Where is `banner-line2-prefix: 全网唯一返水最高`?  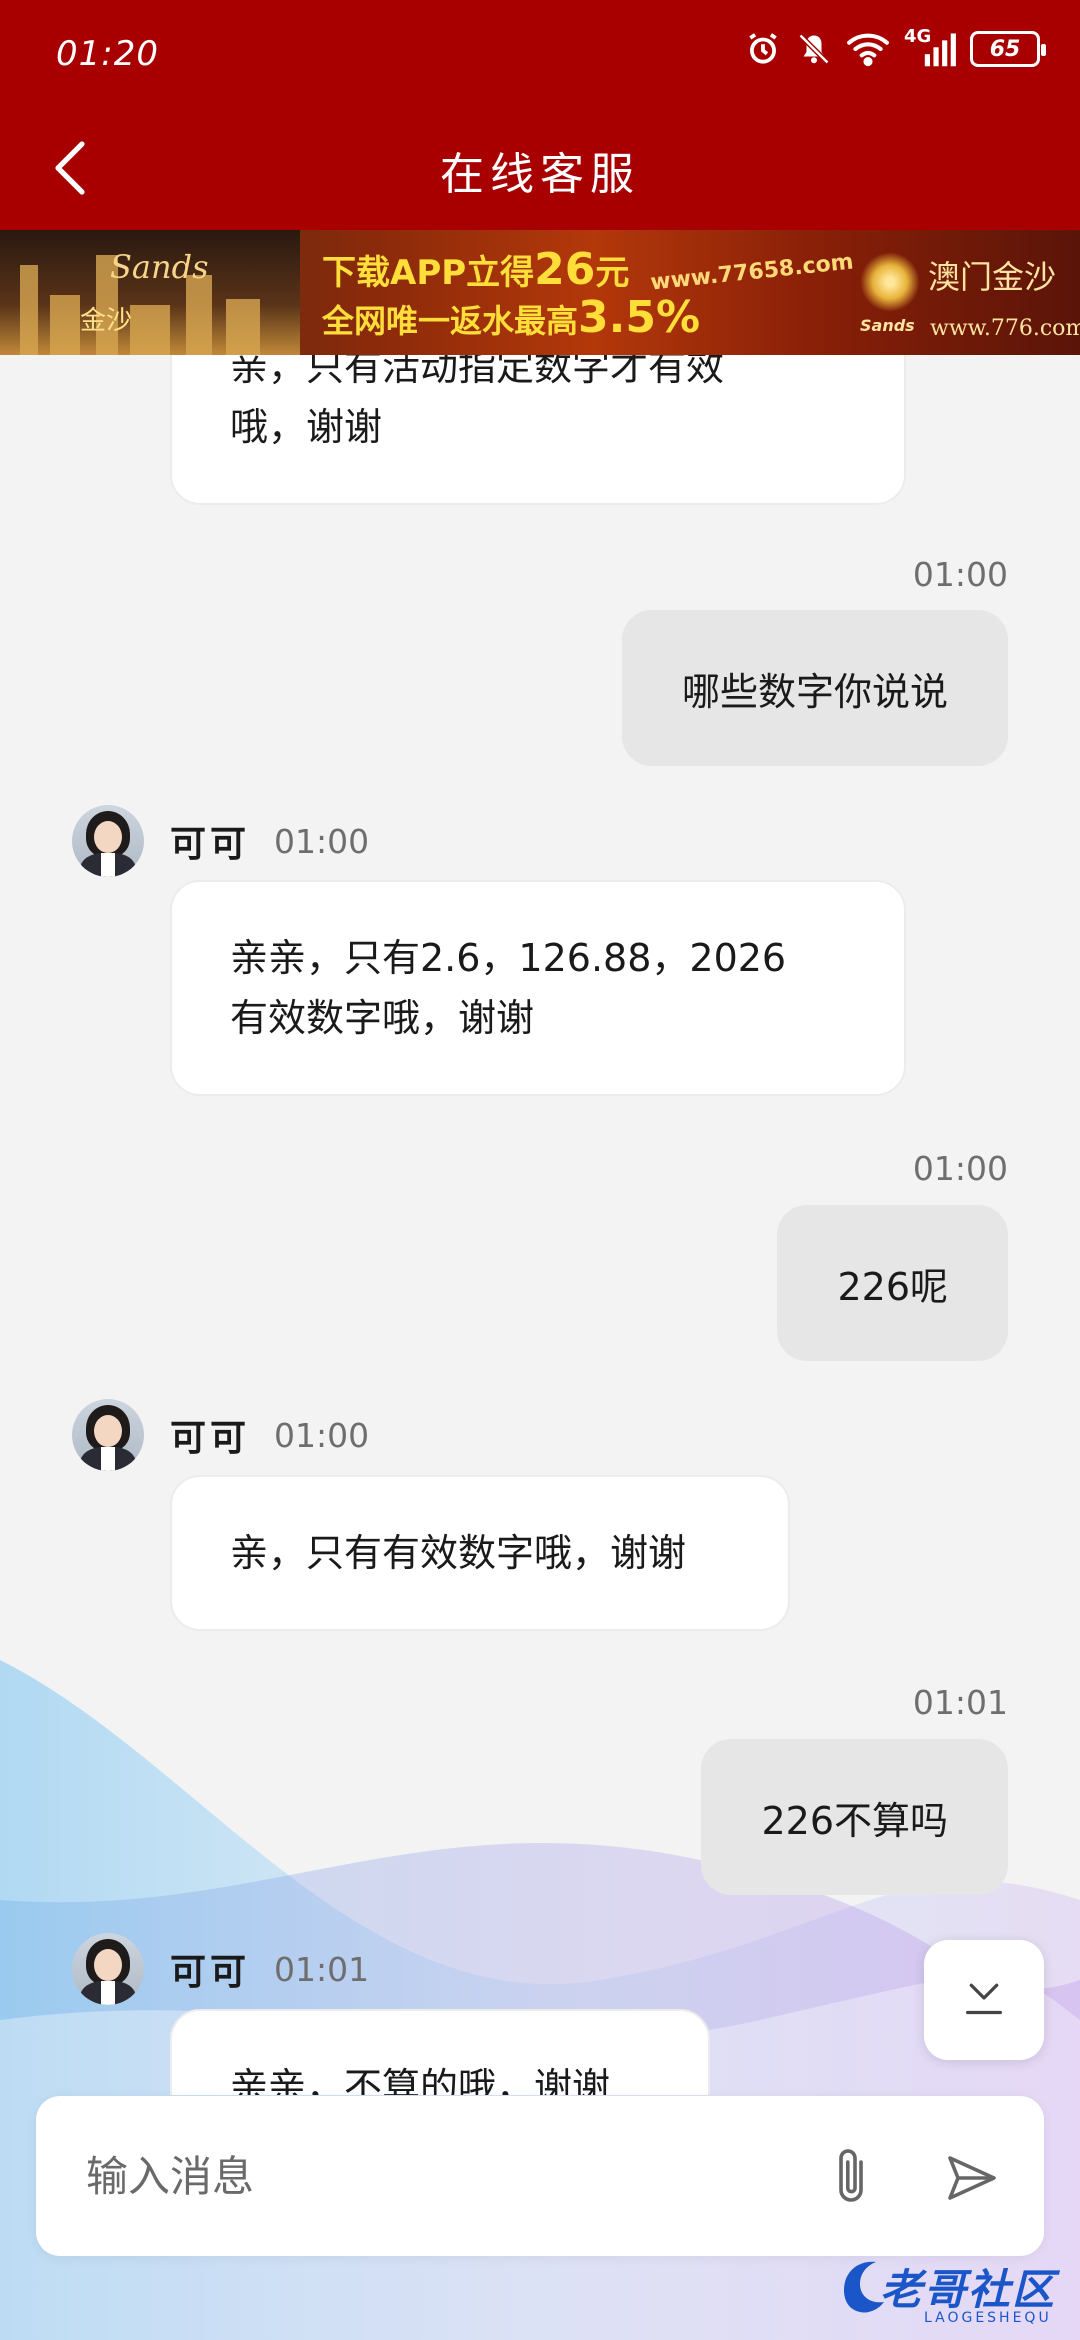
banner-line2-prefix: 全网唯一返水最高 is located at coordinates (450, 321).